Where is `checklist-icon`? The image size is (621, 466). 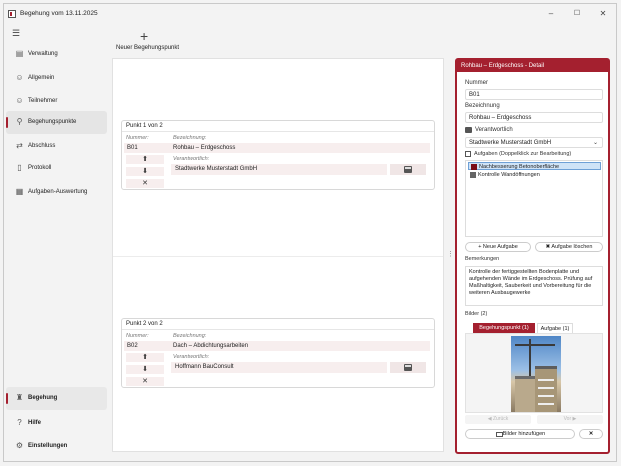 checklist-icon is located at coordinates (468, 154).